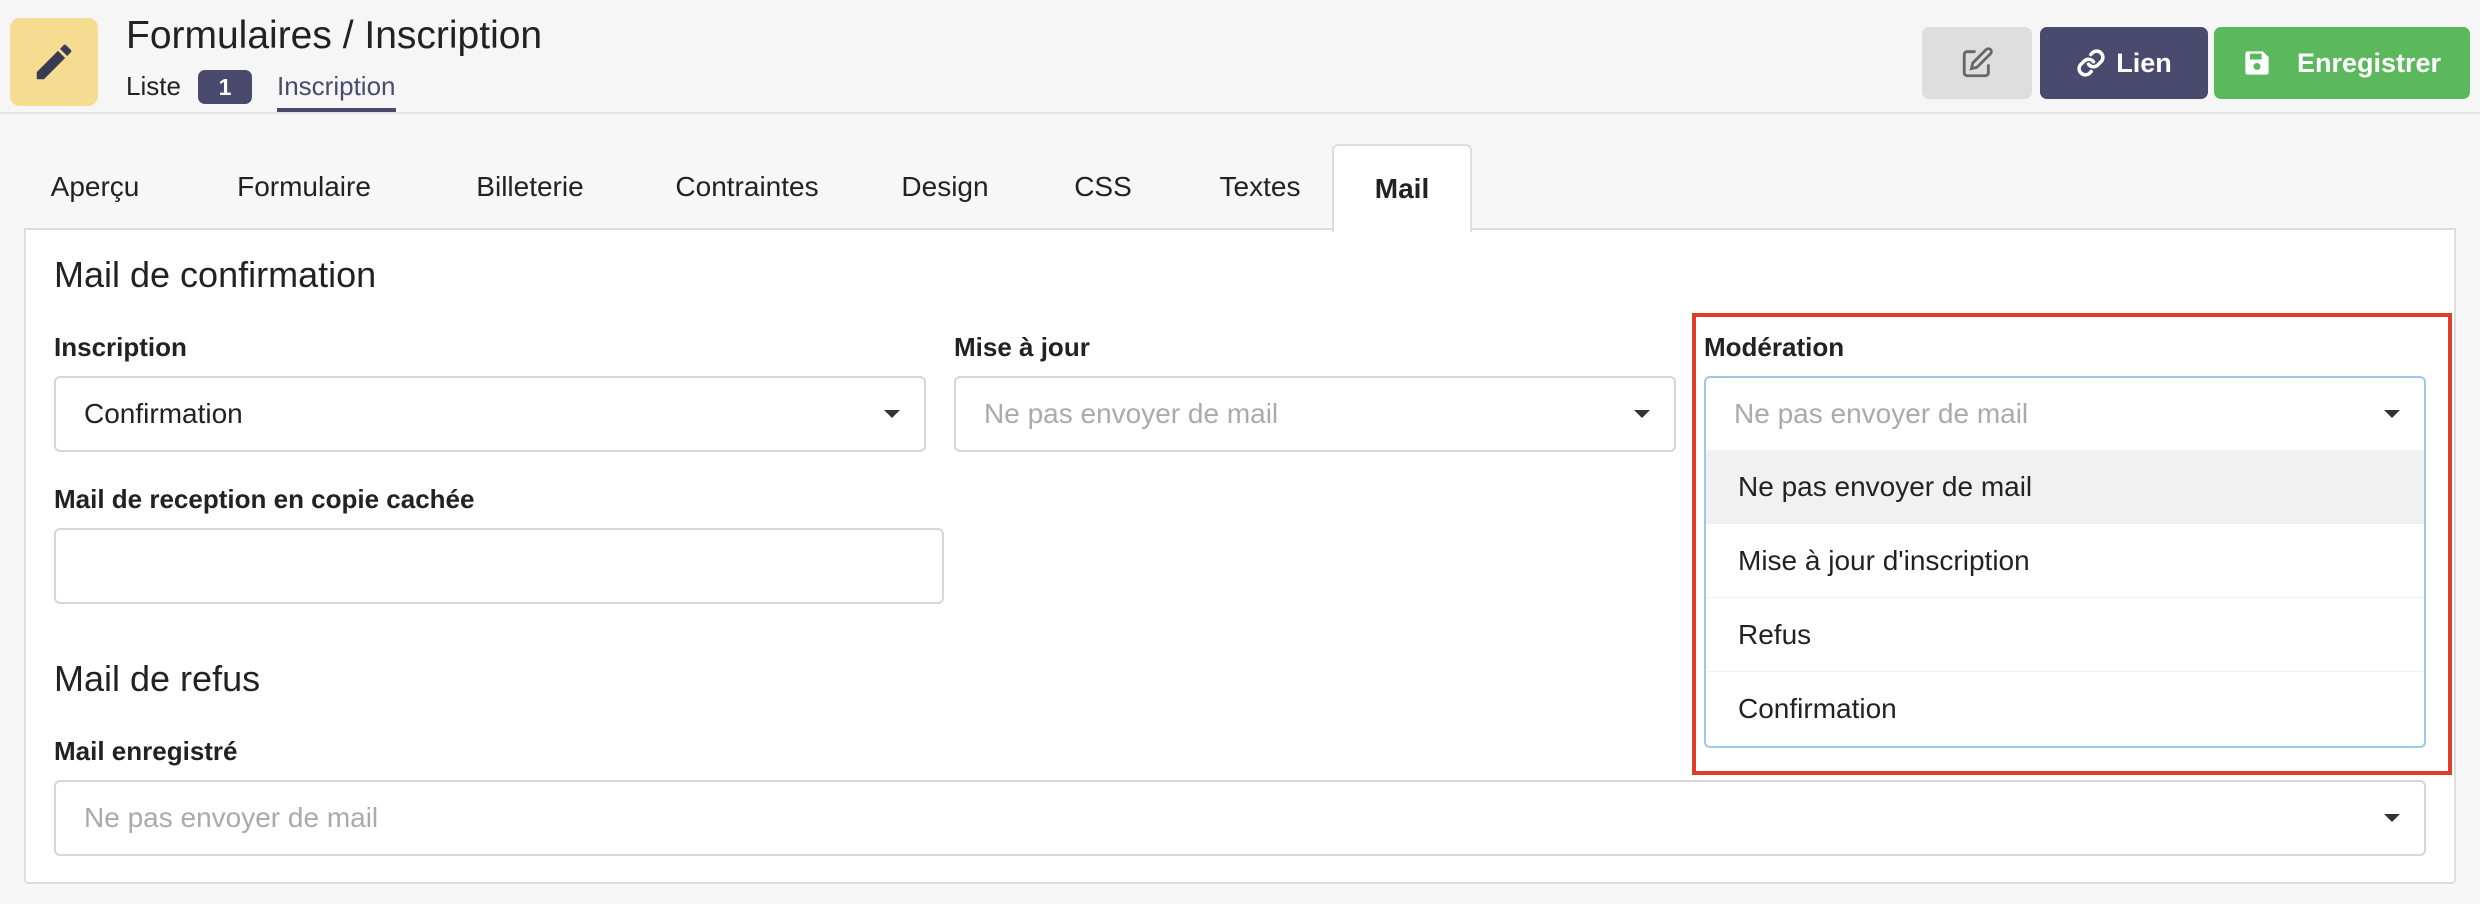  What do you see at coordinates (54, 62) in the screenshot?
I see `pencil-icon` at bounding box center [54, 62].